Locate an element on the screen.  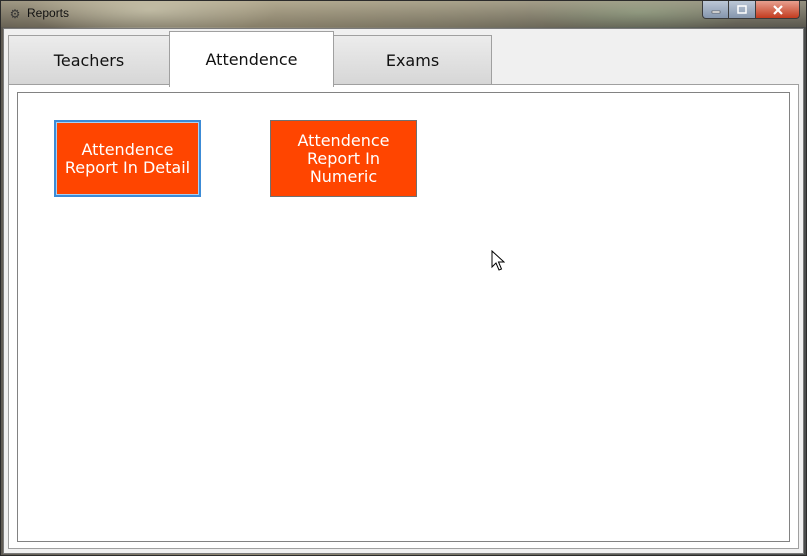
tab-exams: Exams is located at coordinates (412, 60).